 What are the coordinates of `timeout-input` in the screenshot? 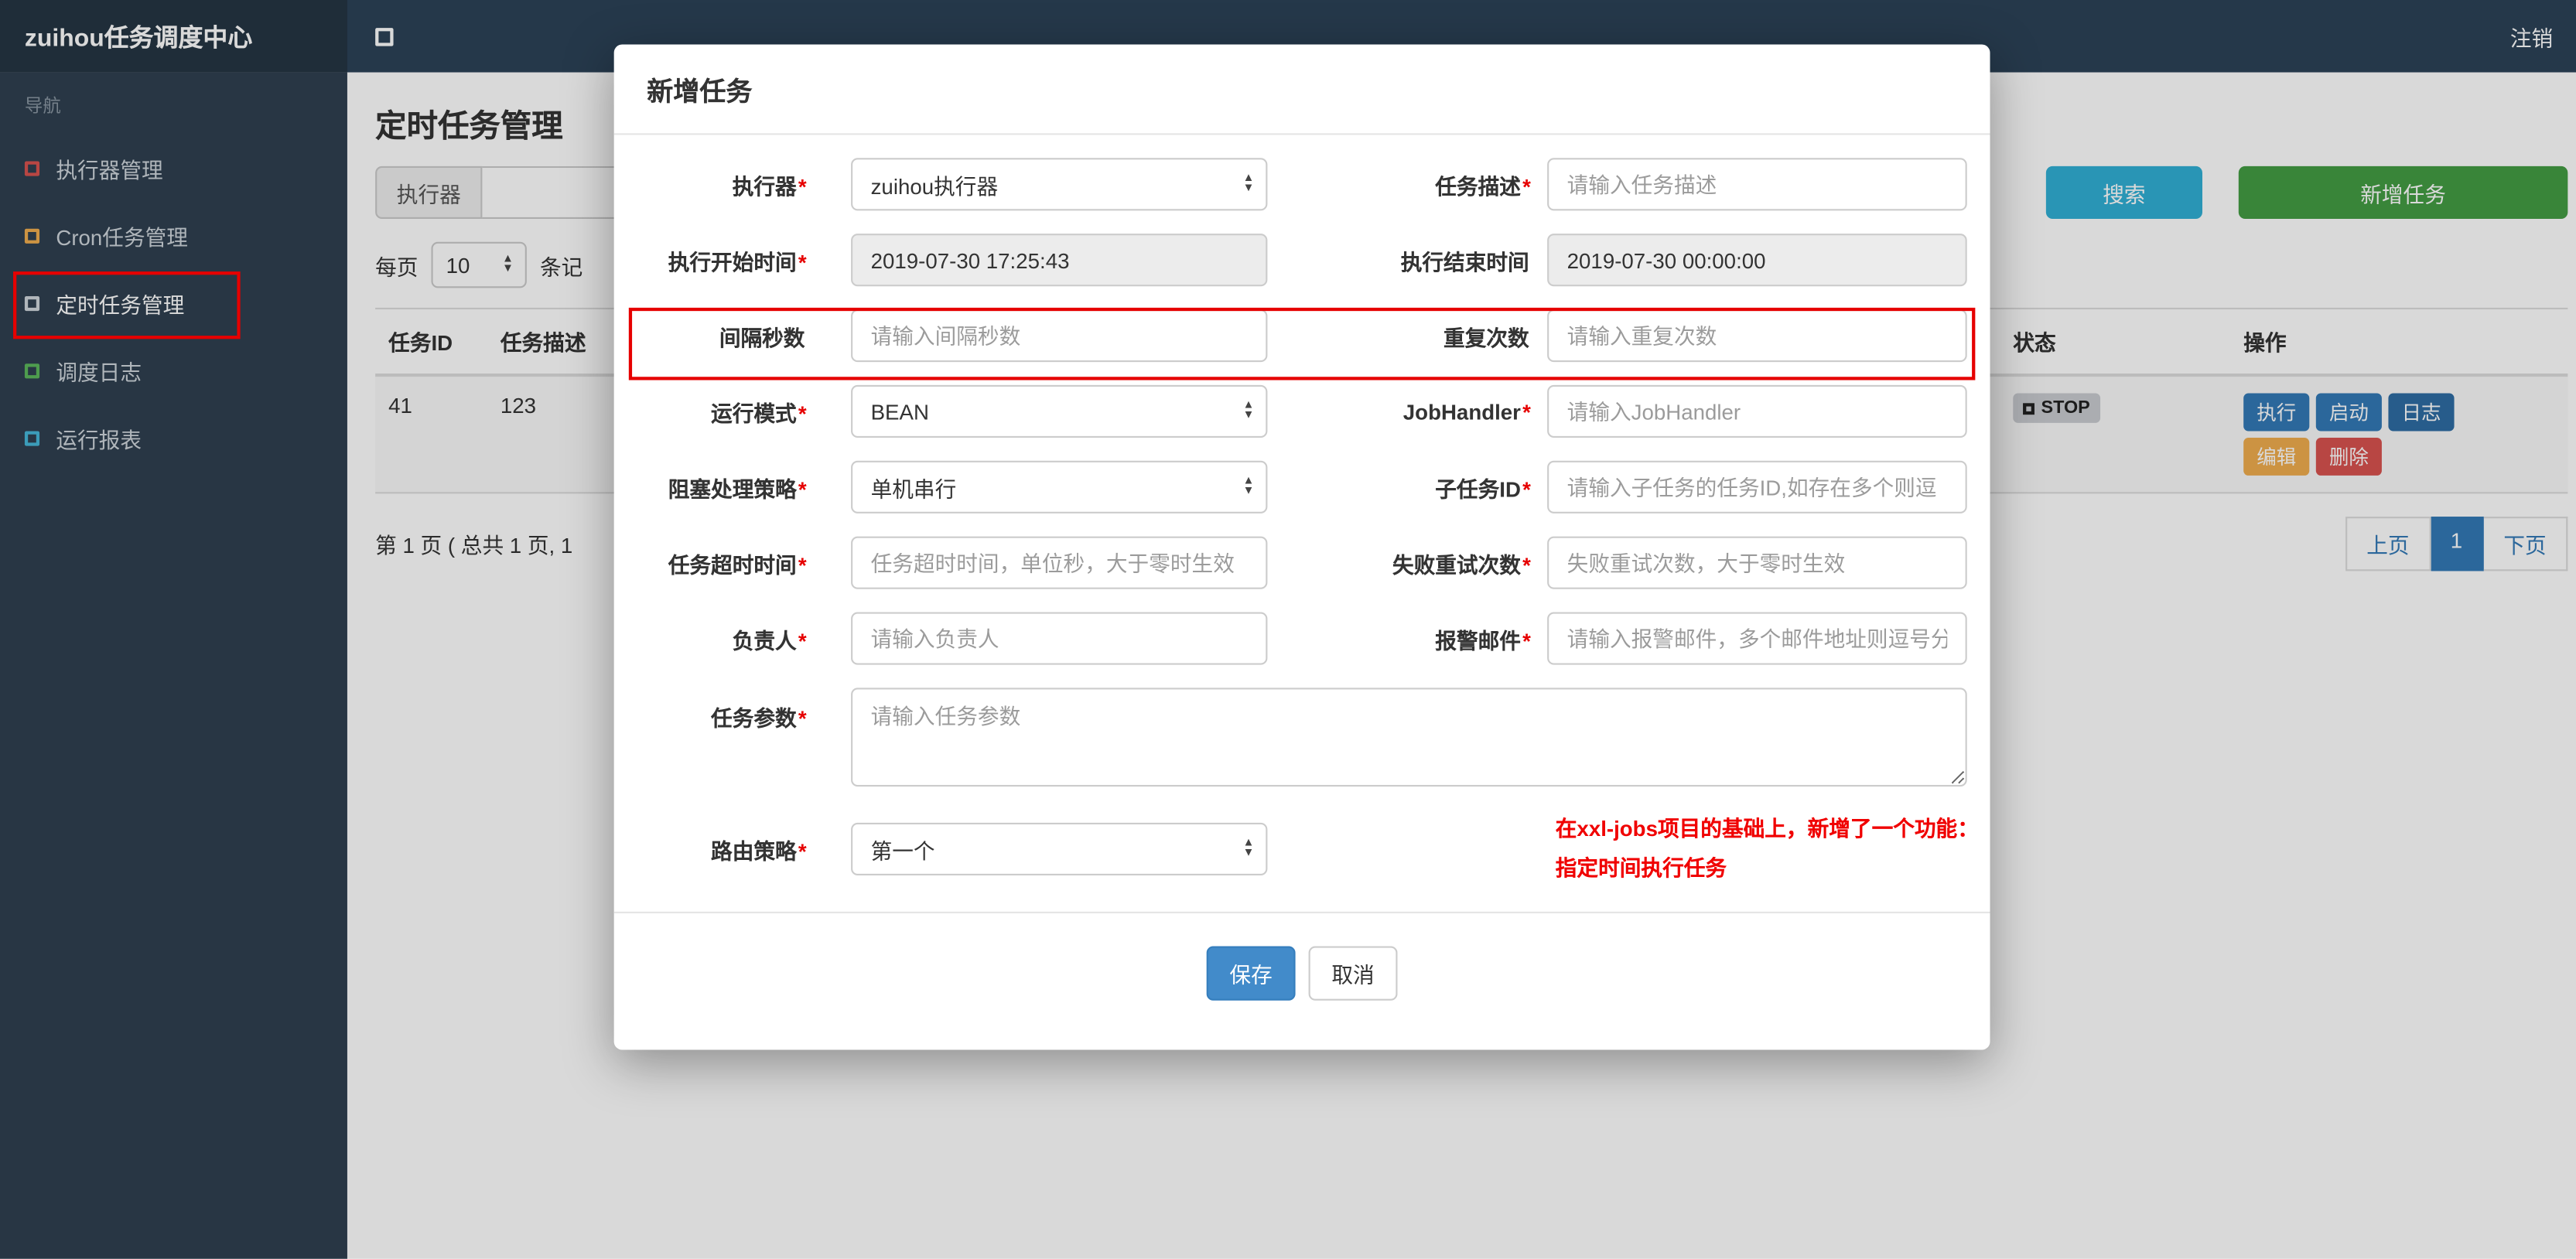 It's located at (1059, 563).